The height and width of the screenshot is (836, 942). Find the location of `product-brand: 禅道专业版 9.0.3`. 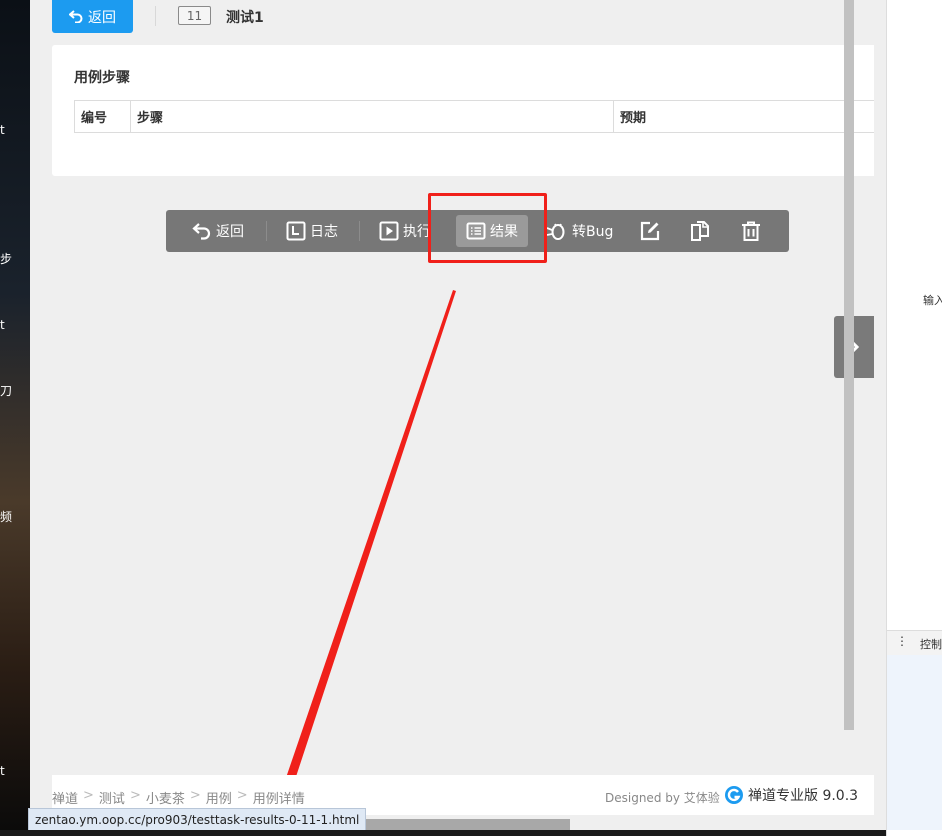

product-brand: 禅道专业版 9.0.3 is located at coordinates (791, 795).